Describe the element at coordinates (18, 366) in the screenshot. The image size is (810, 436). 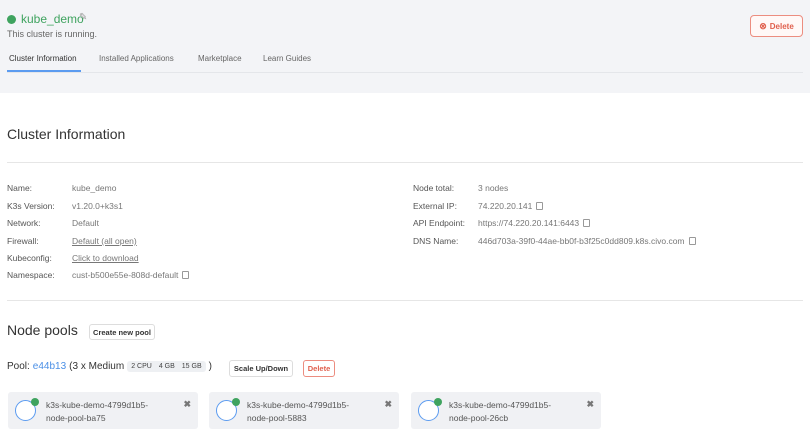
I see `pool-prefix: Pool:` at that location.